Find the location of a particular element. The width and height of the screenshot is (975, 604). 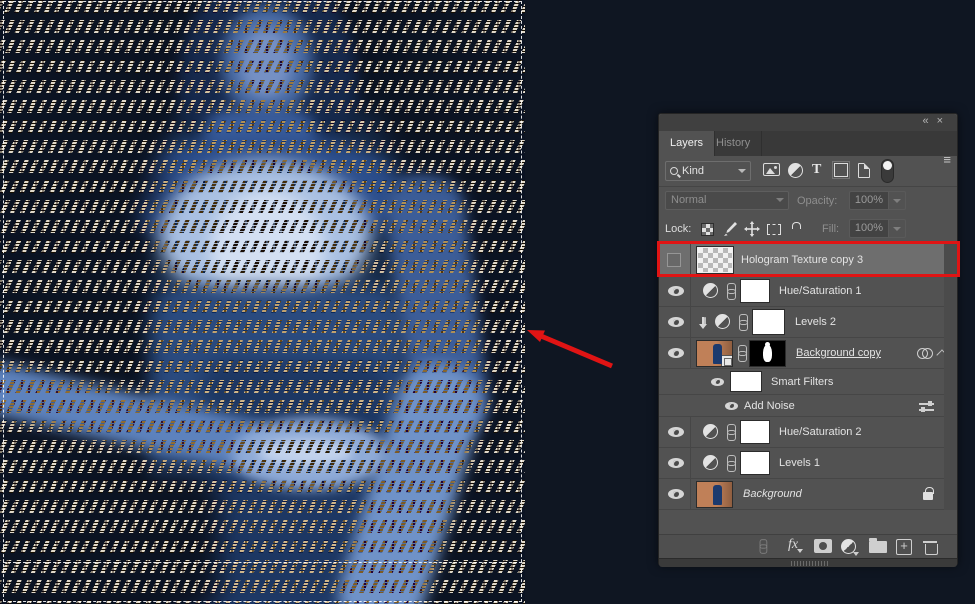

layer-row-levels-1: Levels 1 is located at coordinates (802, 463).